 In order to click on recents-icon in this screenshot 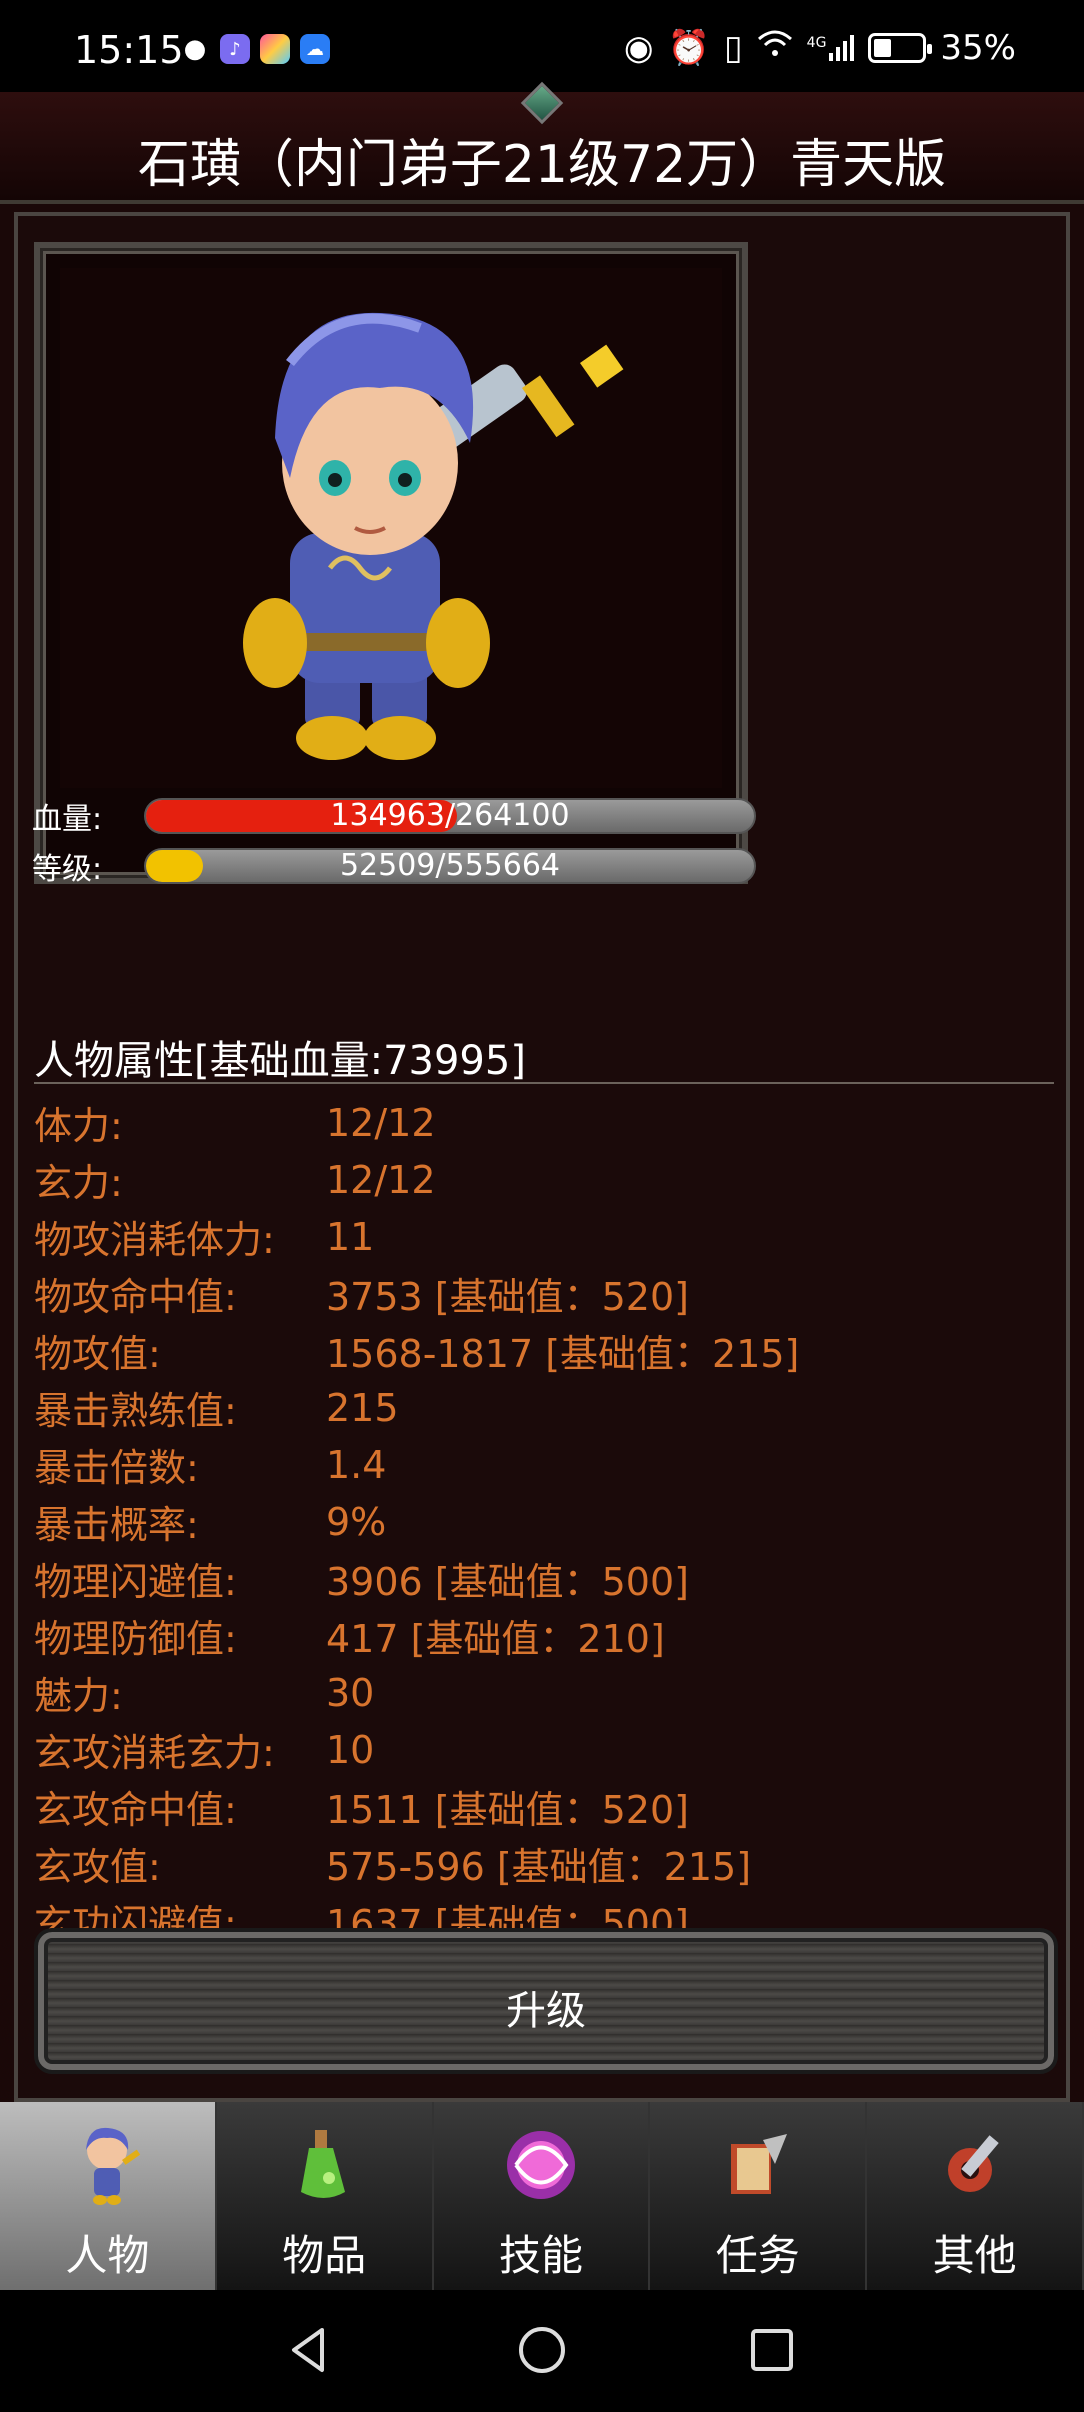, I will do `click(772, 2350)`.